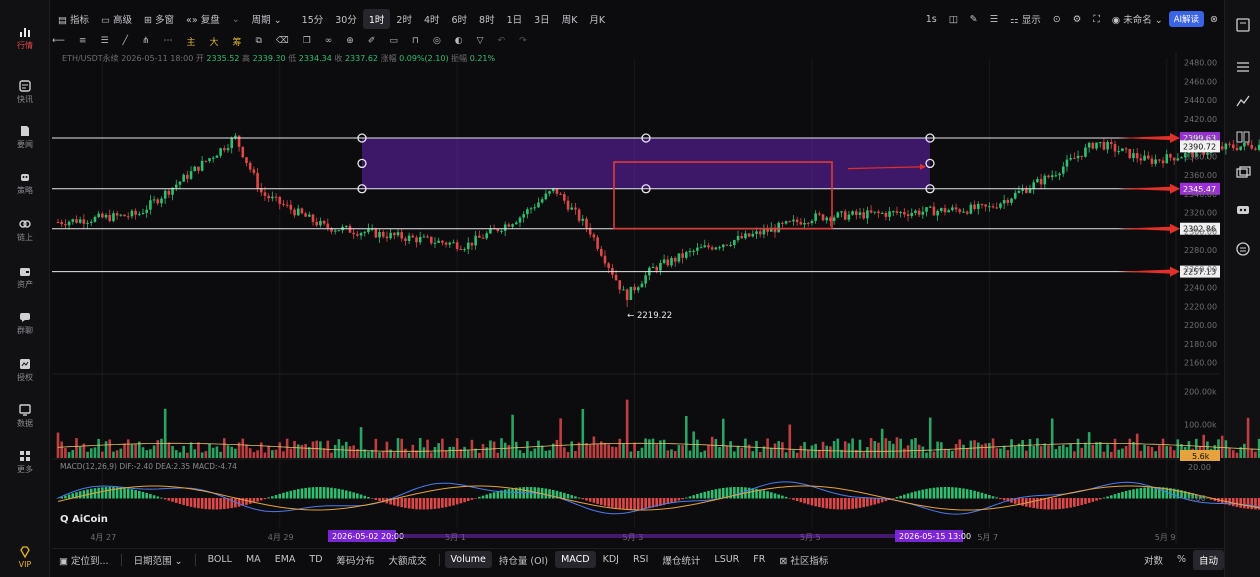  What do you see at coordinates (611, 559) in the screenshot?
I see `sub-kdj: KDJ` at bounding box center [611, 559].